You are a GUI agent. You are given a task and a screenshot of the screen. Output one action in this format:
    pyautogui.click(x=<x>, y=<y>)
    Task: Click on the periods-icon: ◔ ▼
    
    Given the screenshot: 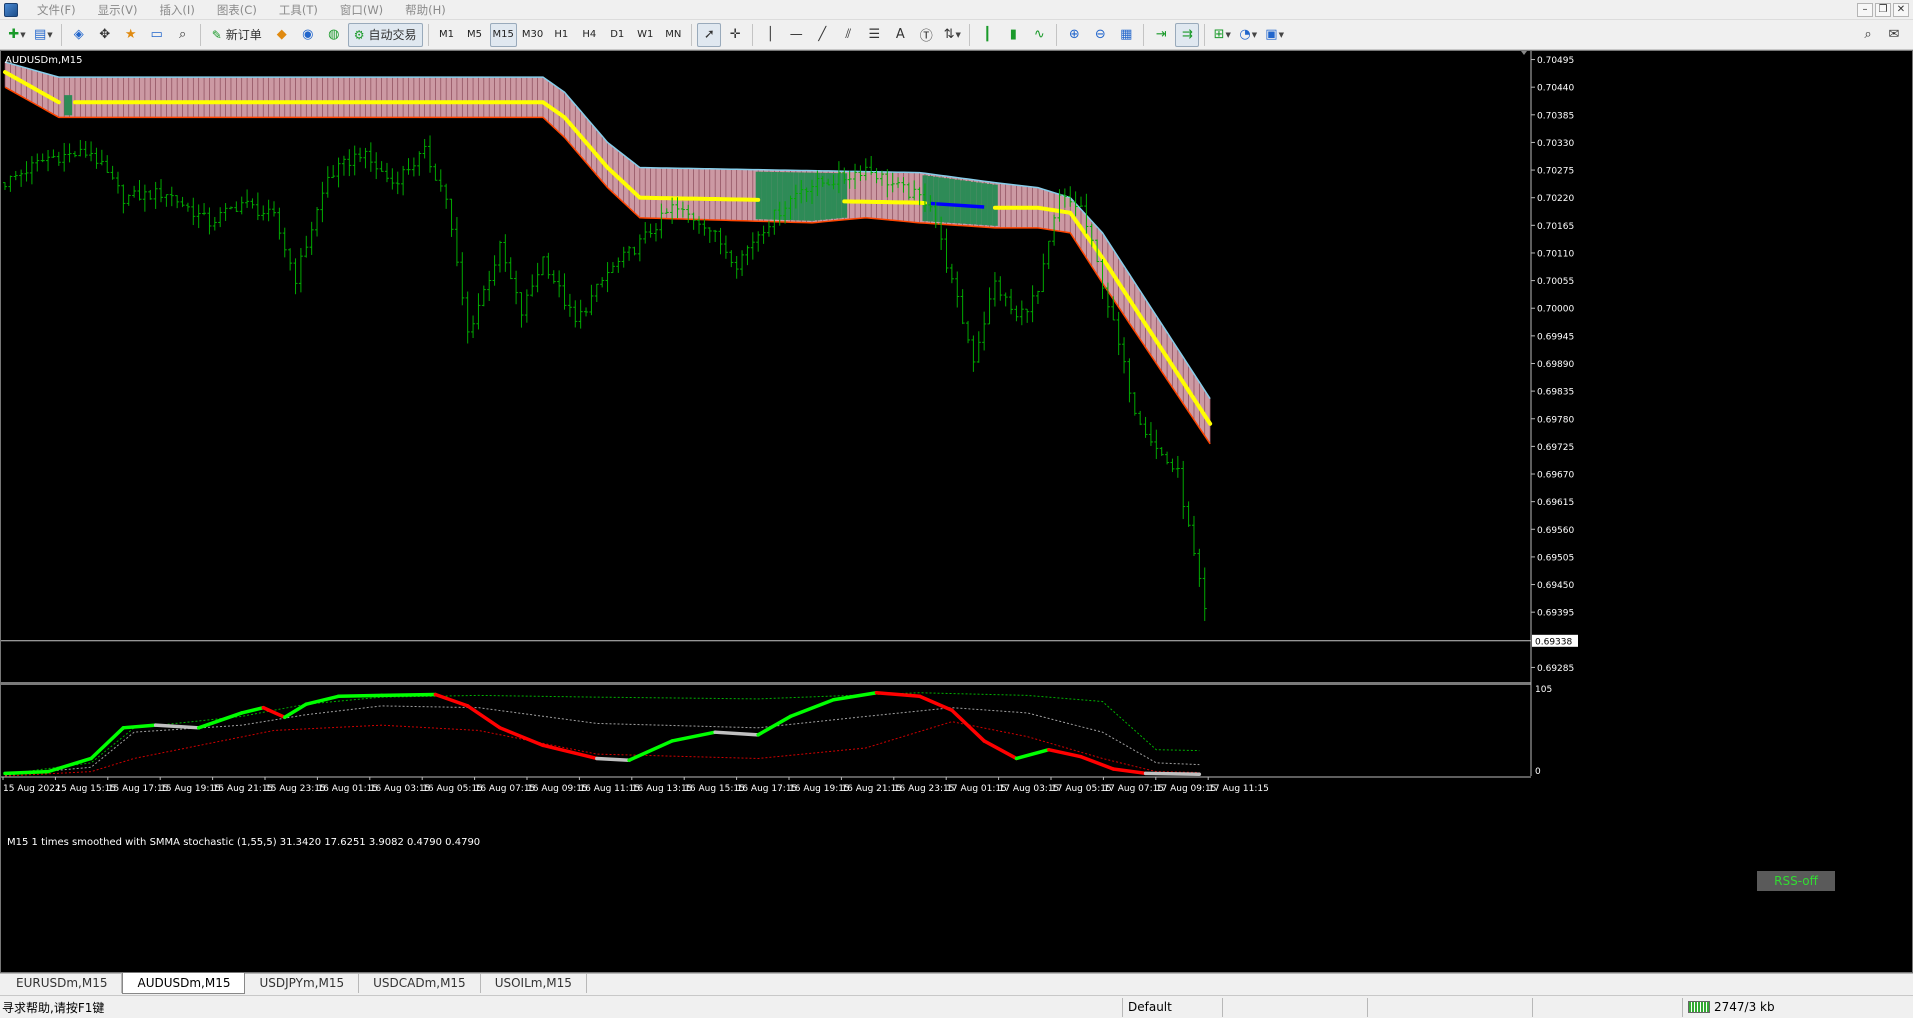 What is the action you would take?
    pyautogui.click(x=1248, y=35)
    